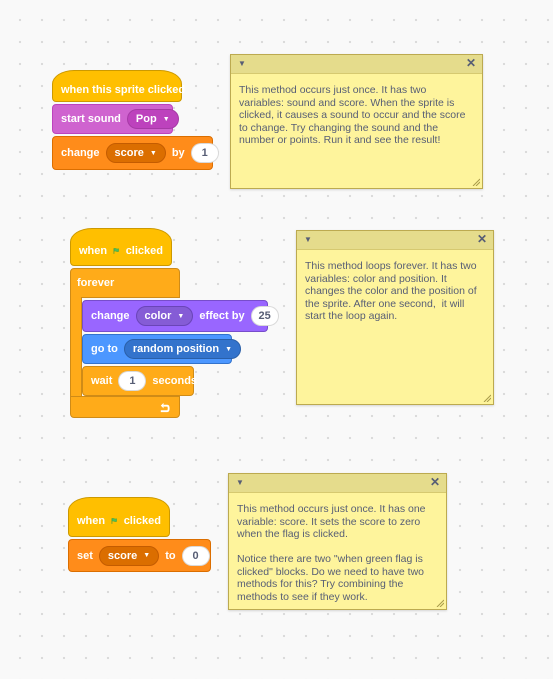  Describe the element at coordinates (165, 407) in the screenshot. I see `loop-arrow-icon` at that location.